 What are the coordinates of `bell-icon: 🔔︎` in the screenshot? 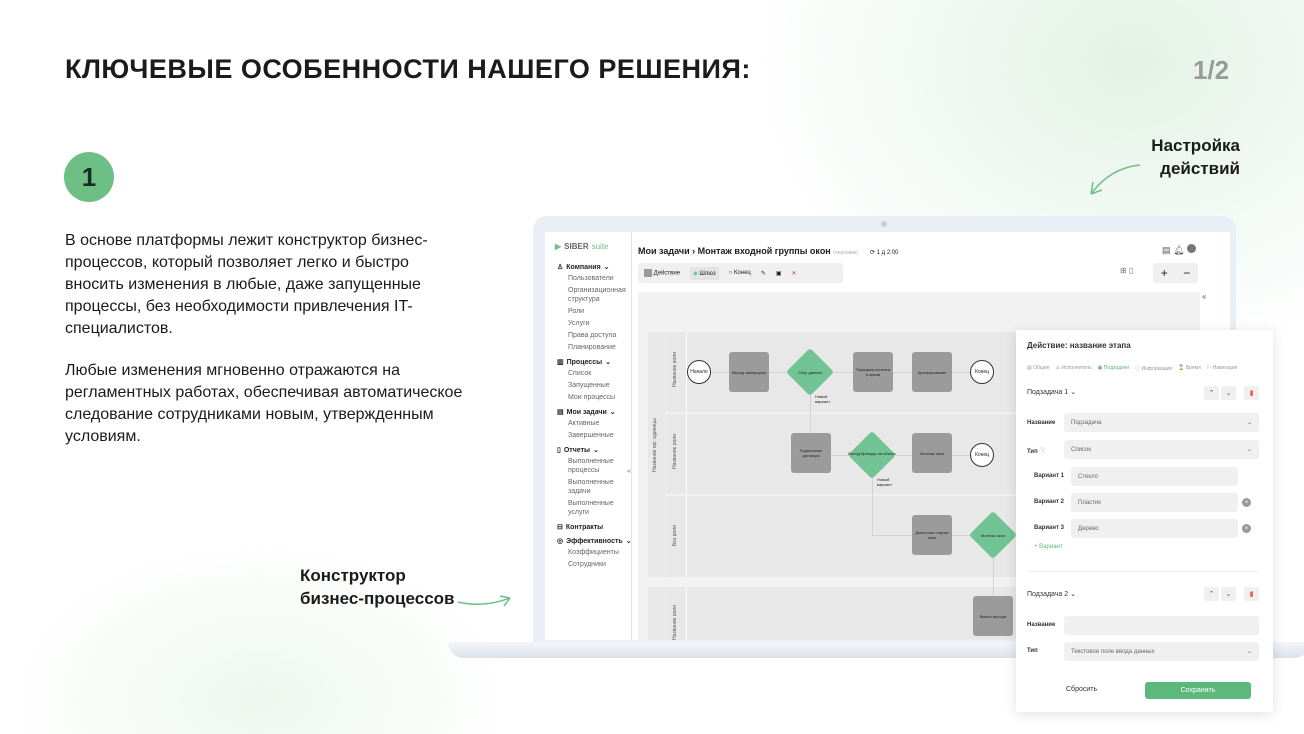 It's located at (1178, 250).